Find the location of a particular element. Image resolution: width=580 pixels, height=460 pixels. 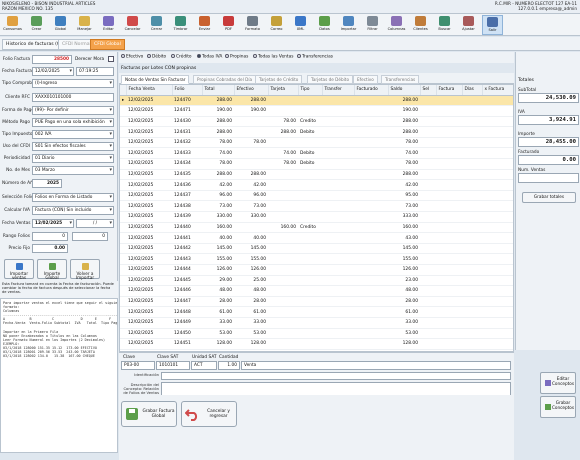

table-row: 12/02/2025 124442 145.00 145.00 145.00 is located at coordinates (316, 249).